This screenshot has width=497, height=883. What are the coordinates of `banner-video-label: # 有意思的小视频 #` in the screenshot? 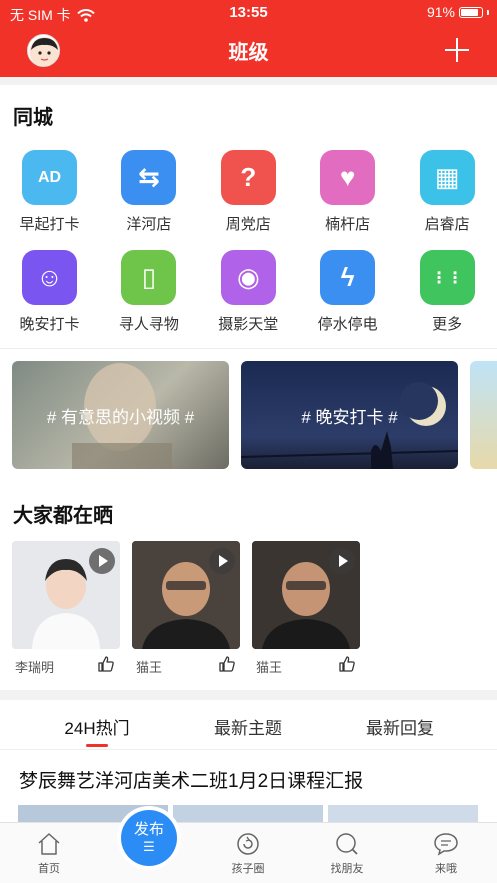 It's located at (120, 417).